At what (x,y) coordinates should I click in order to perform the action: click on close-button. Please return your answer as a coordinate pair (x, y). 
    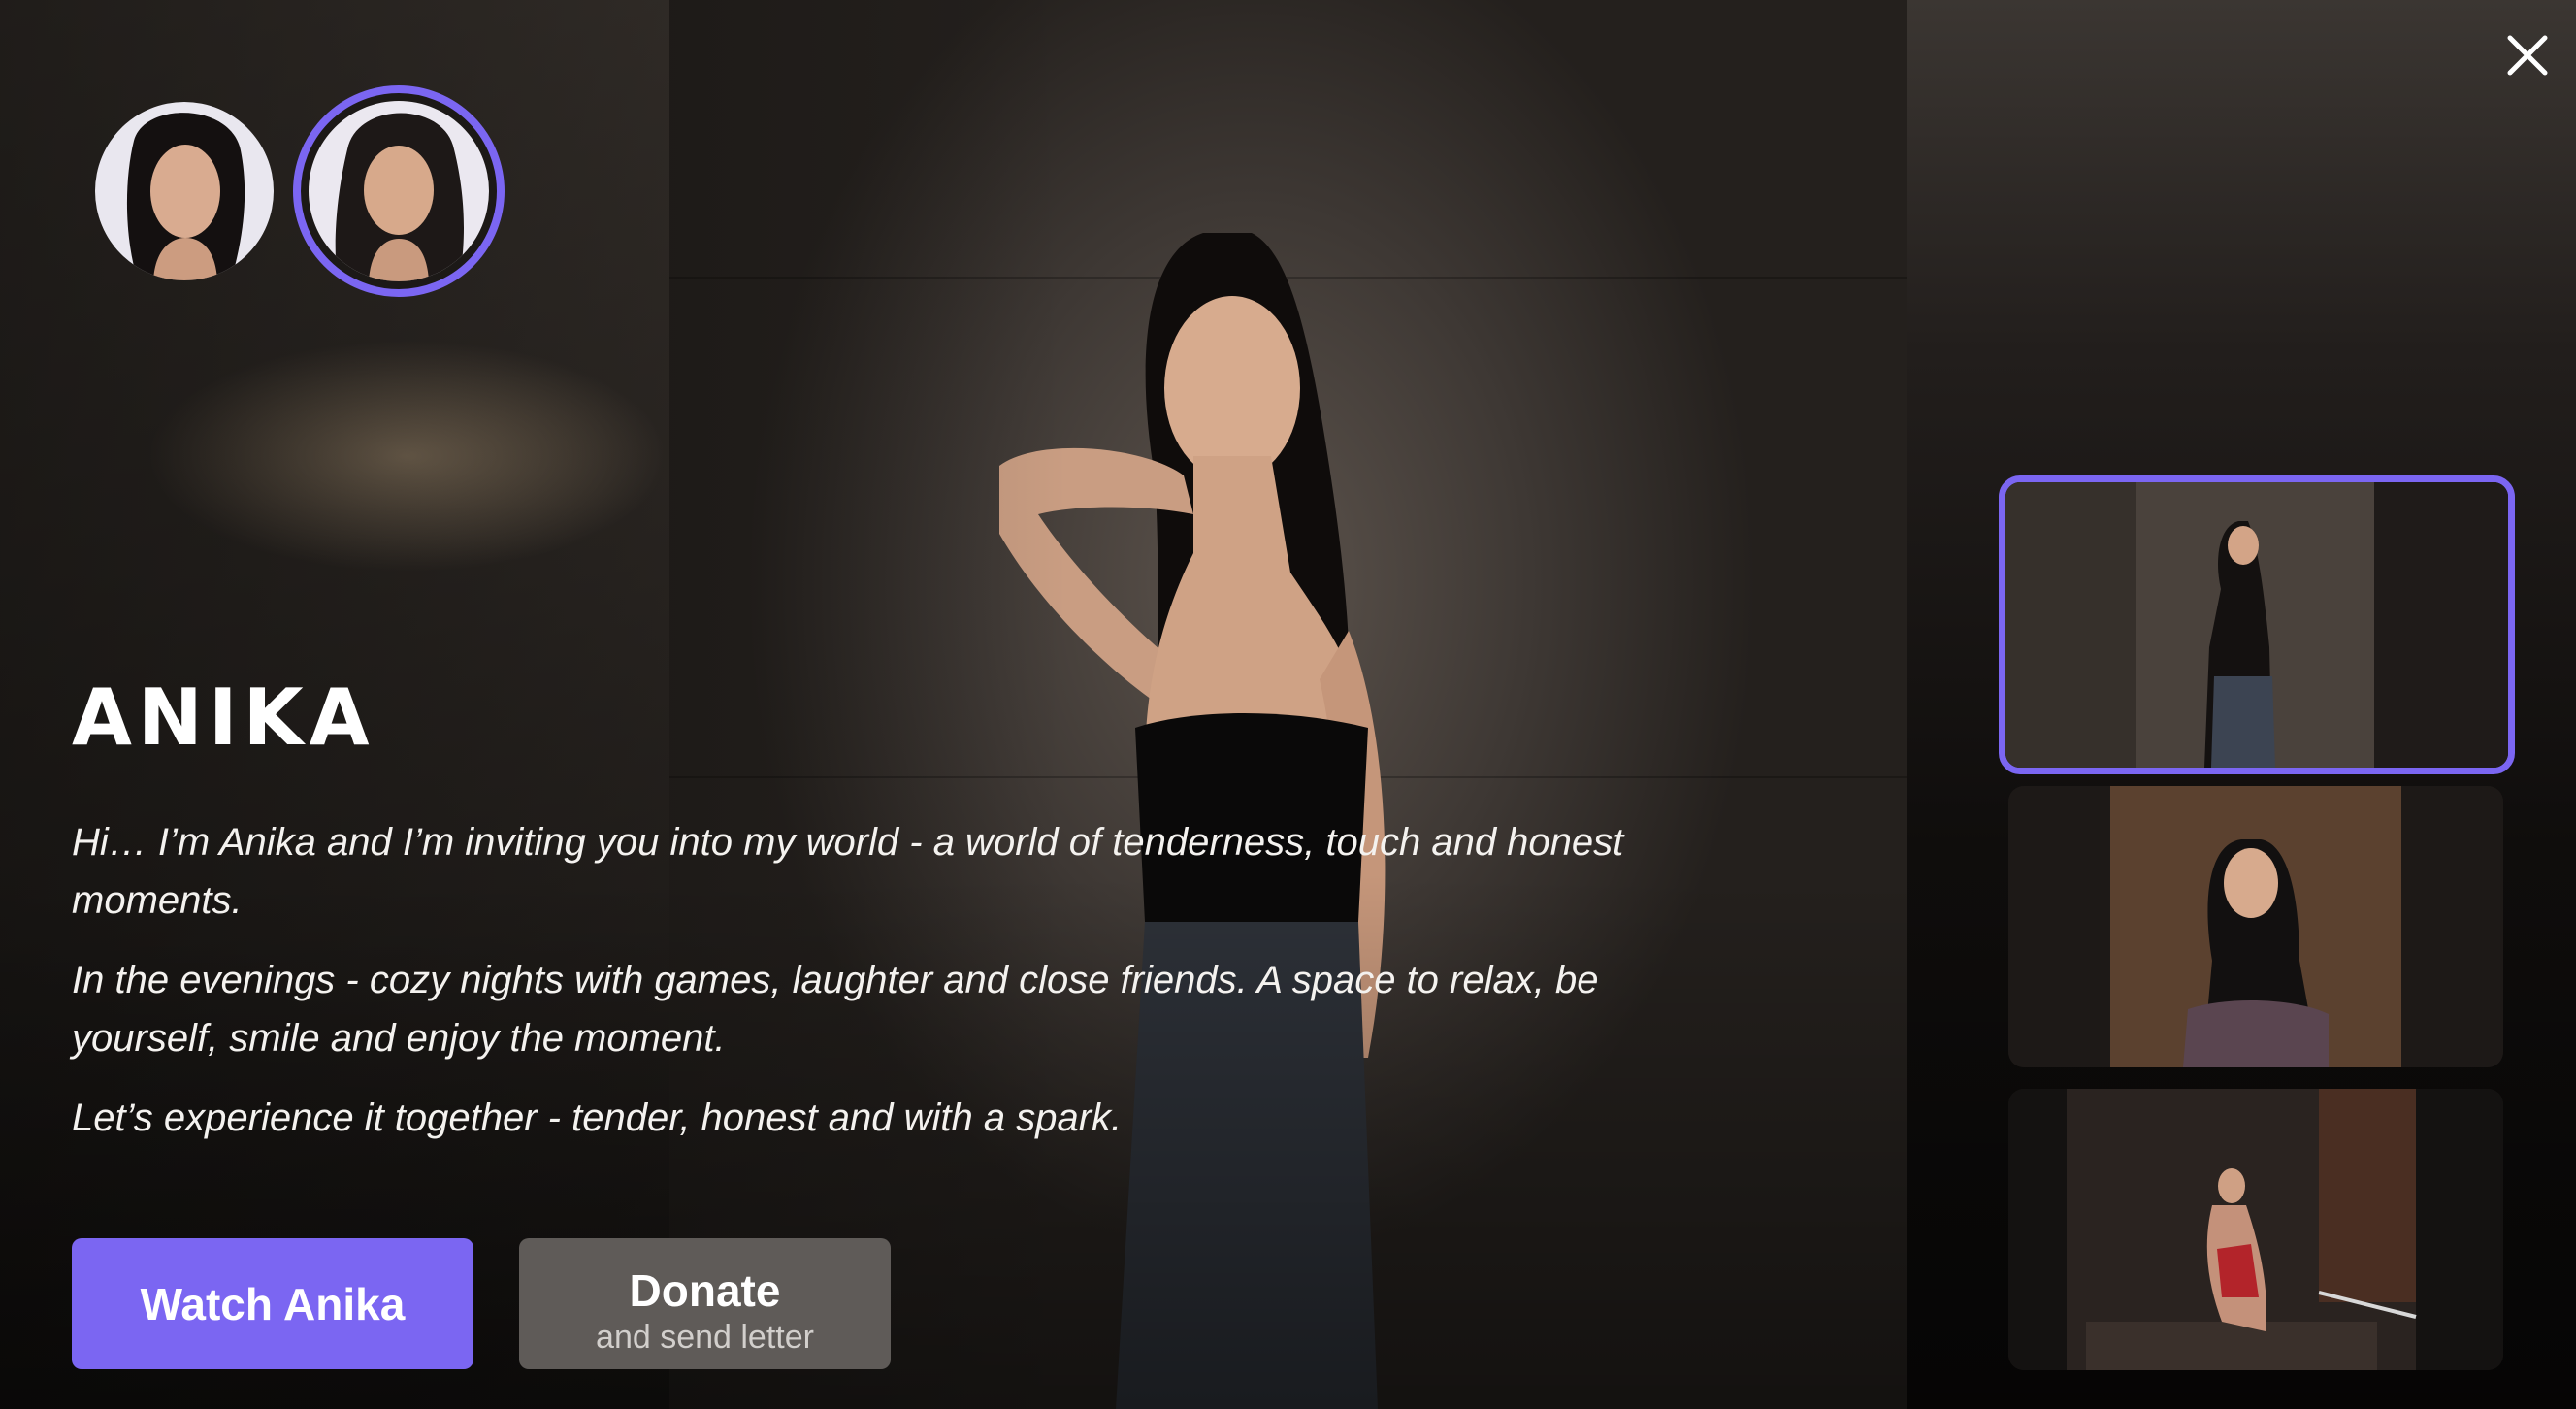
    Looking at the image, I should click on (2528, 56).